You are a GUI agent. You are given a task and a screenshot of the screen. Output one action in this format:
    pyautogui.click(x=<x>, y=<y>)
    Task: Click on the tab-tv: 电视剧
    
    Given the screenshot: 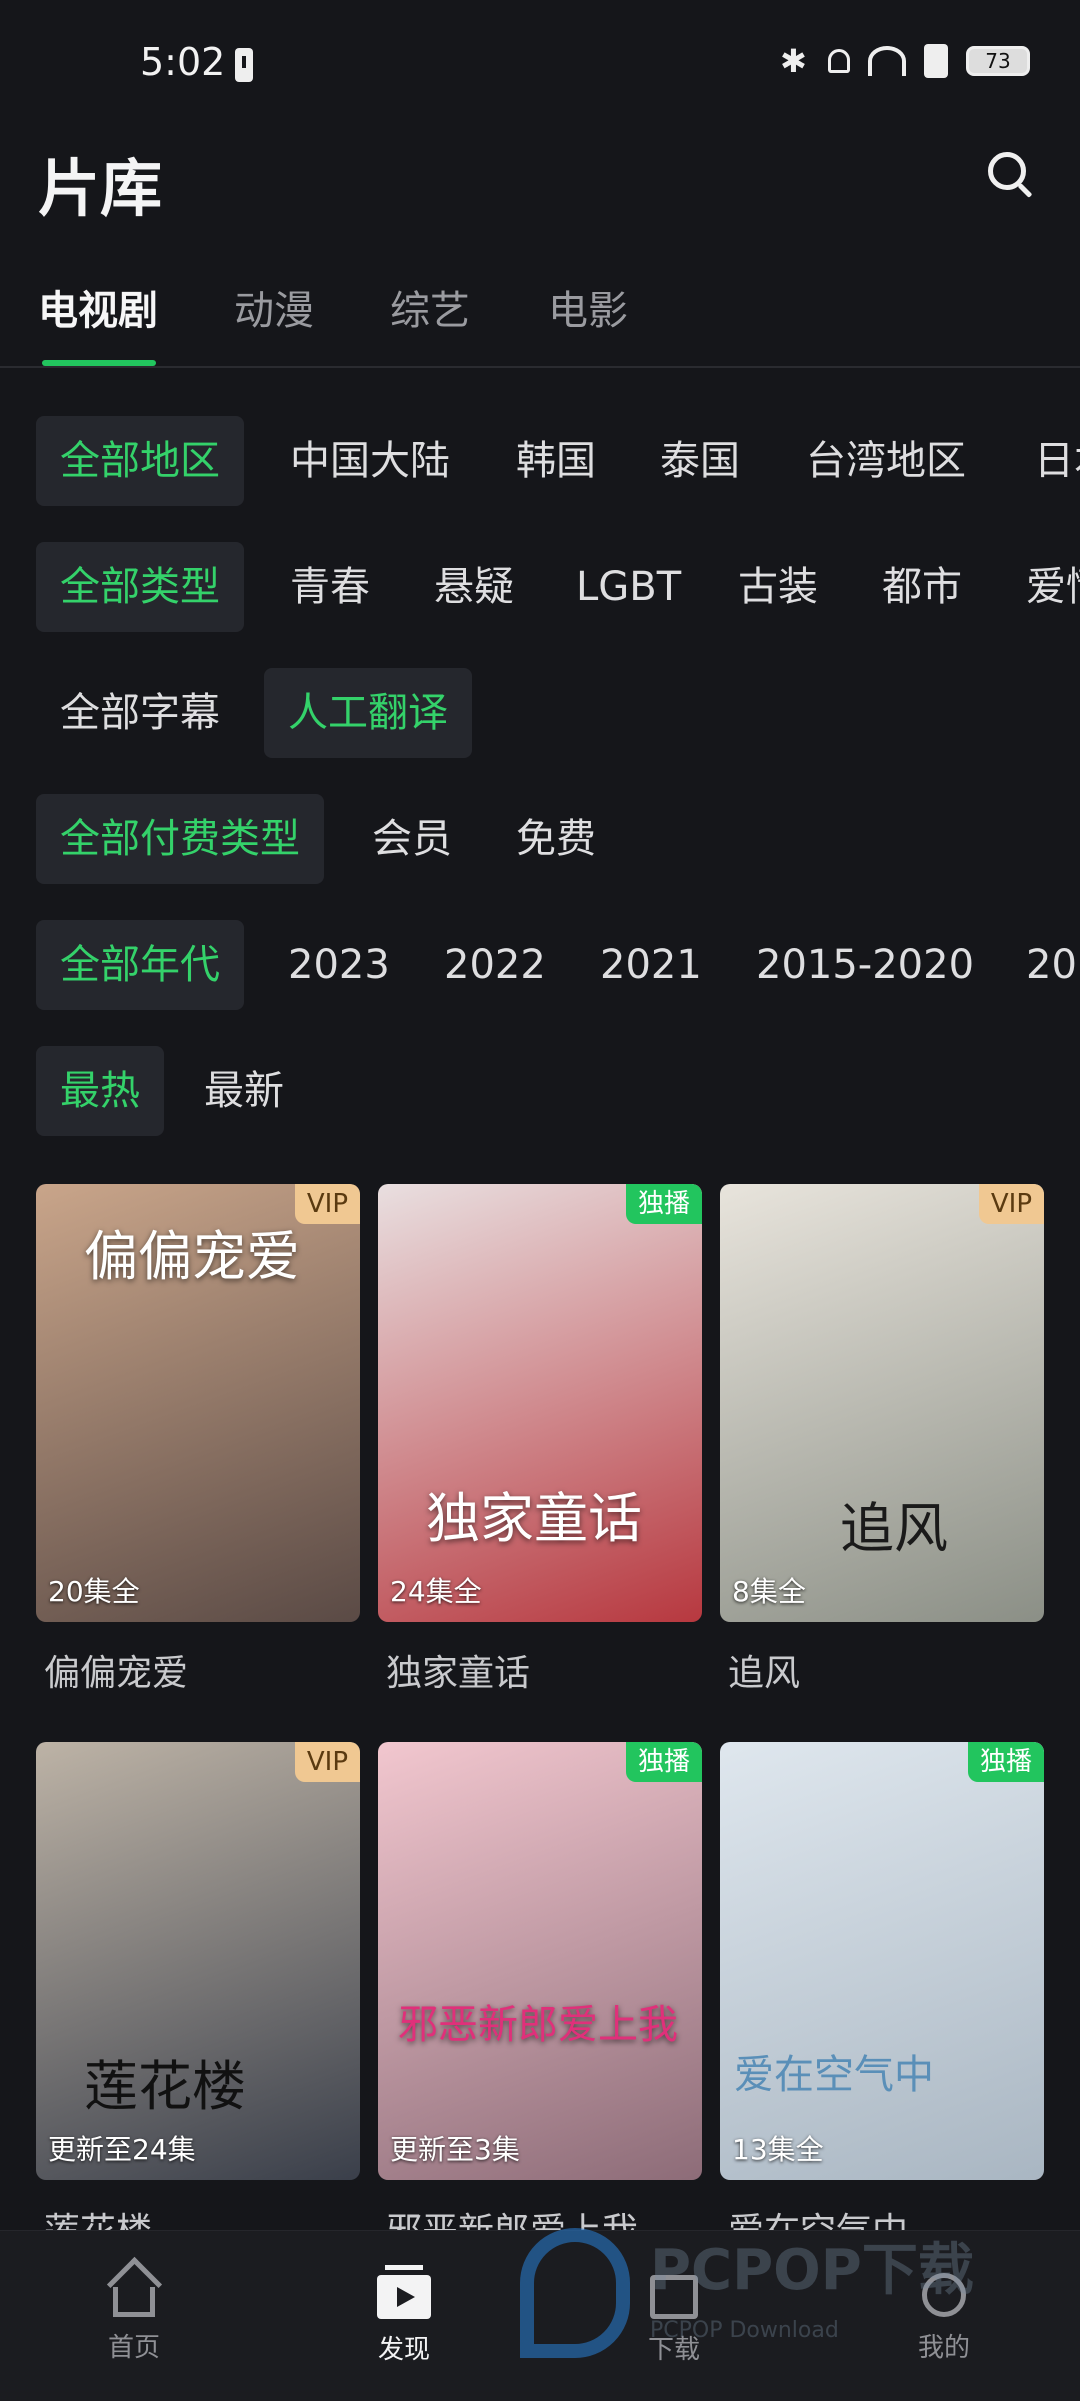 What is the action you would take?
    pyautogui.click(x=98, y=307)
    